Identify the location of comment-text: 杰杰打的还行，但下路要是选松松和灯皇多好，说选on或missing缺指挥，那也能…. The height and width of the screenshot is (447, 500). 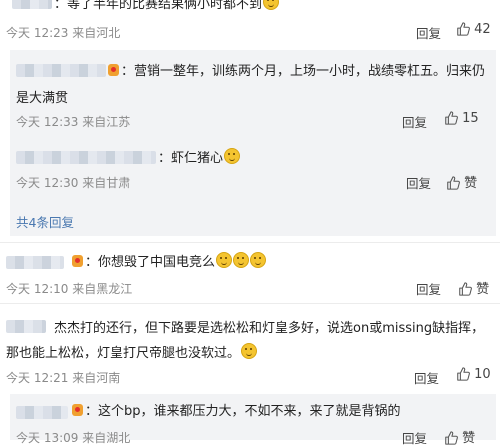
(245, 341).